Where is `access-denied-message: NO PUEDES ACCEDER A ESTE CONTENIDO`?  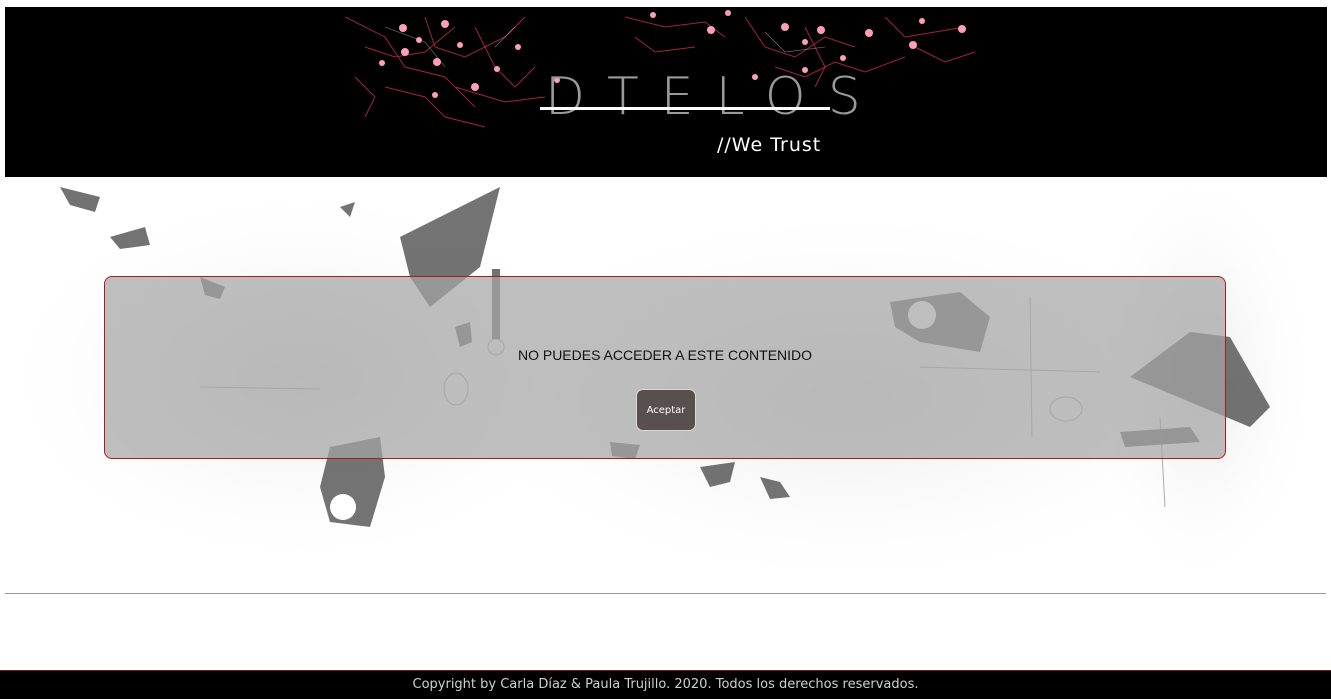 access-denied-message: NO PUEDES ACCEDER A ESTE CONTENIDO is located at coordinates (665, 355).